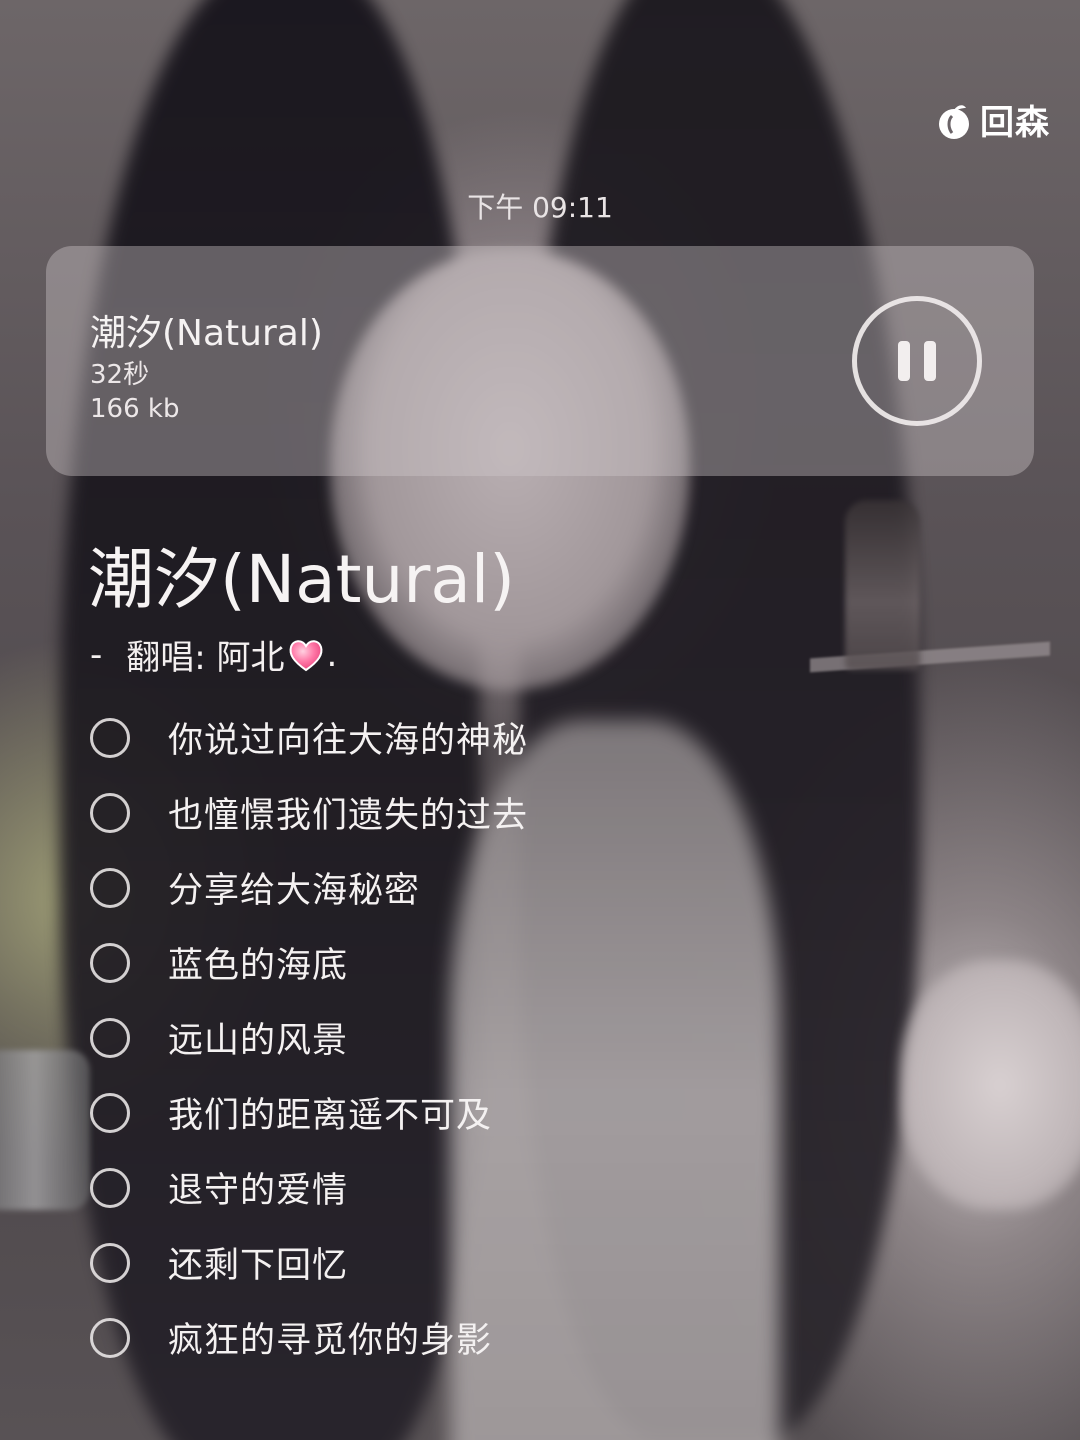  What do you see at coordinates (45, 1130) in the screenshot?
I see `kettle` at bounding box center [45, 1130].